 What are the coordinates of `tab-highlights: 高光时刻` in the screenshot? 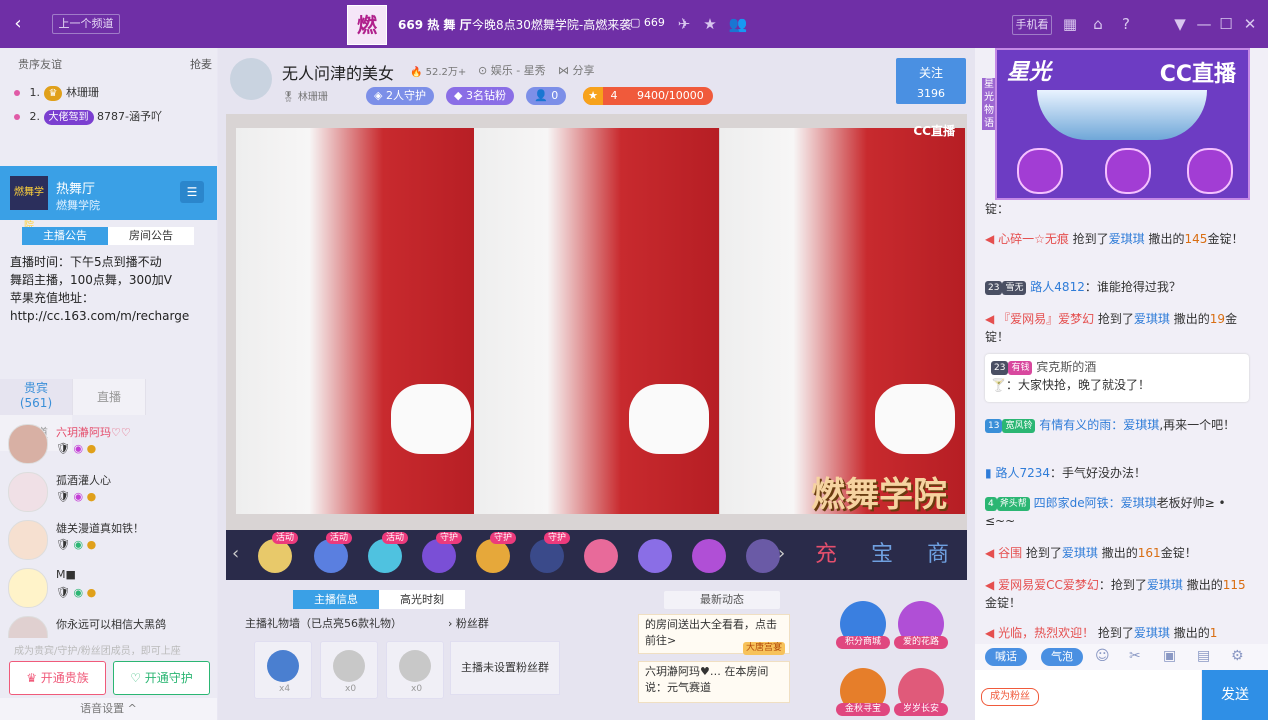 It's located at (422, 599).